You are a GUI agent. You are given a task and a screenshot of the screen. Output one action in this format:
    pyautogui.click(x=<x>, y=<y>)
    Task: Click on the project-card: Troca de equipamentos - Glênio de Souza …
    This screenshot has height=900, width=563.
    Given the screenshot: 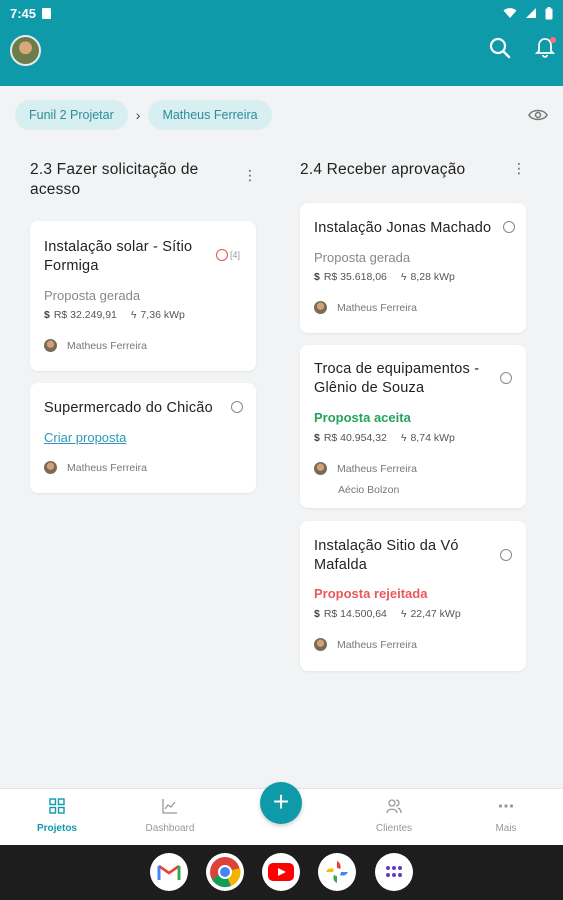 What is the action you would take?
    pyautogui.click(x=413, y=426)
    